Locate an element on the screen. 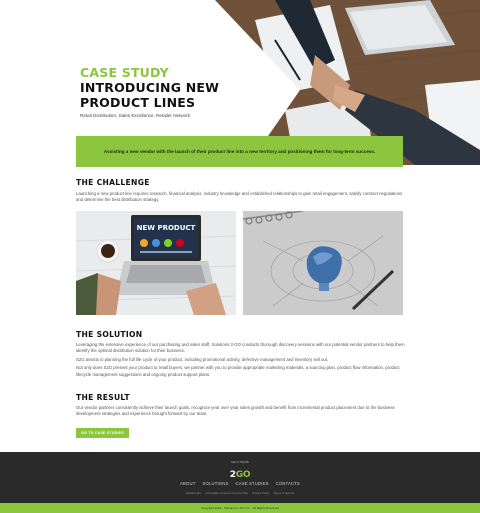 This screenshot has height=513, width=480. result-heading: THE RESULT is located at coordinates (103, 397).